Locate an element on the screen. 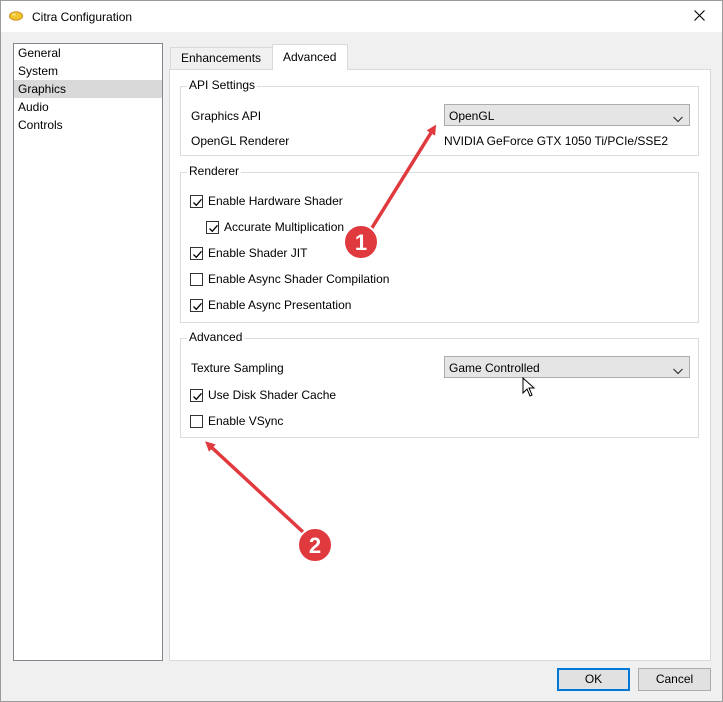 This screenshot has width=723, height=702. texture-sampling-label: Texture Sampling is located at coordinates (237, 368).